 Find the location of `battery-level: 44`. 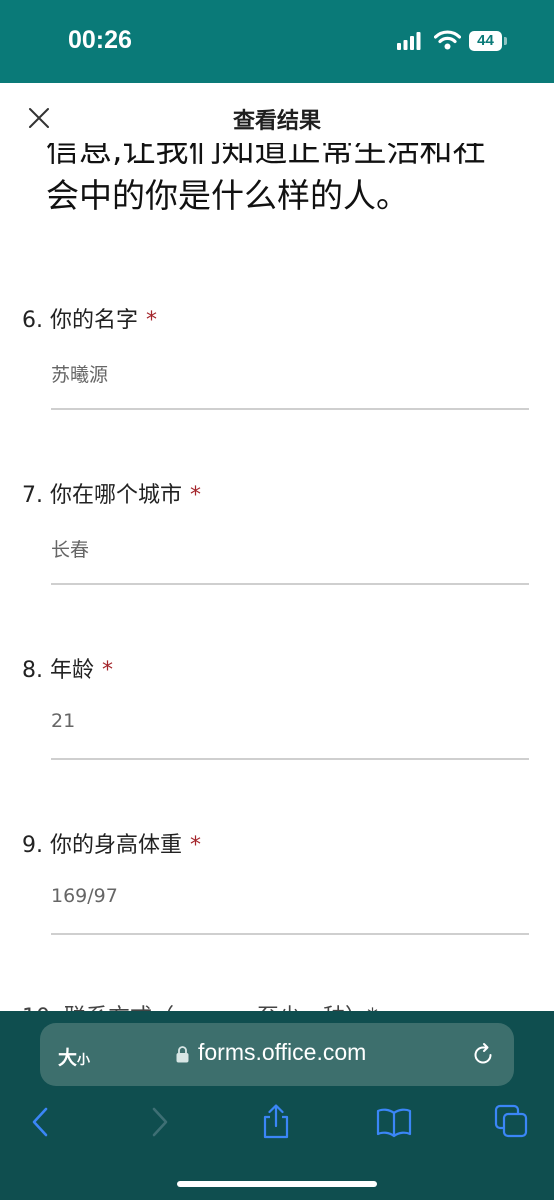

battery-level: 44 is located at coordinates (485, 40).